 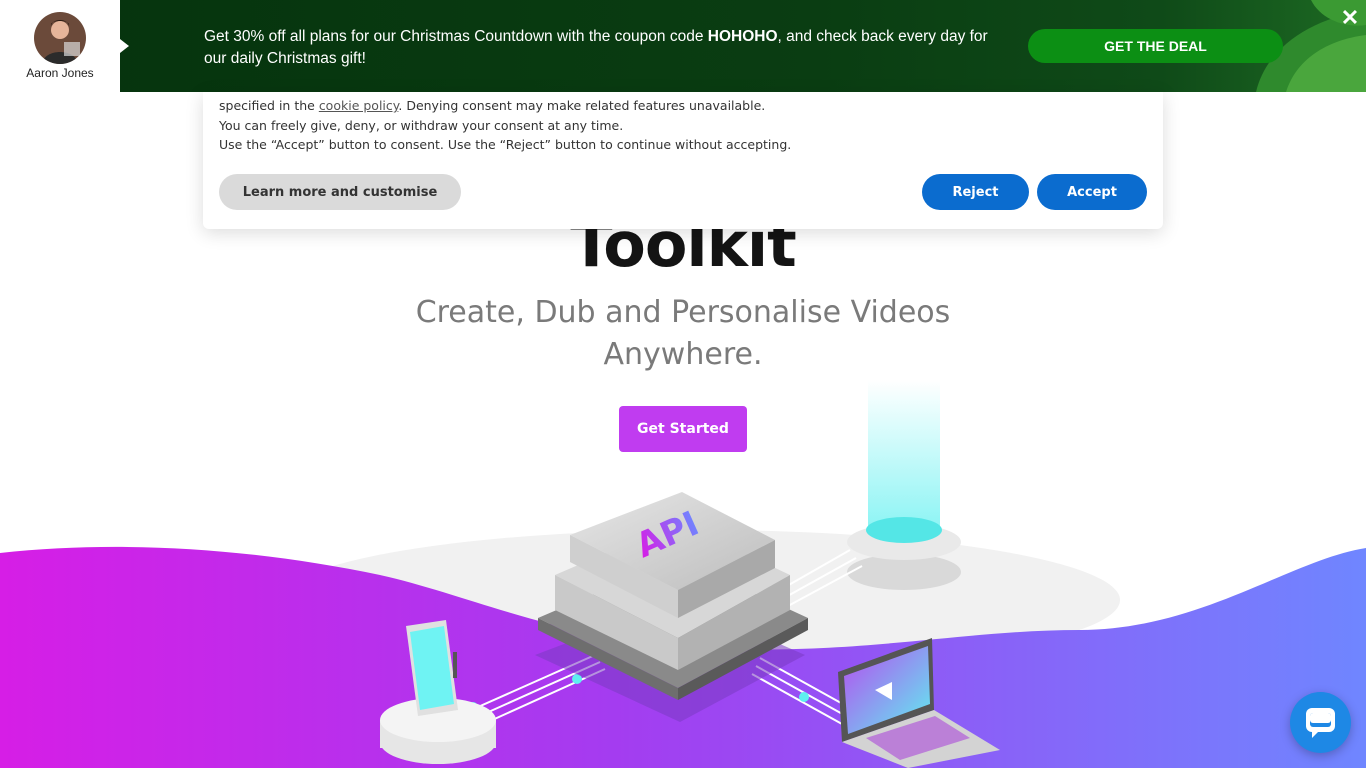 I want to click on profile-card: Aaron Jones, so click(x=60, y=46).